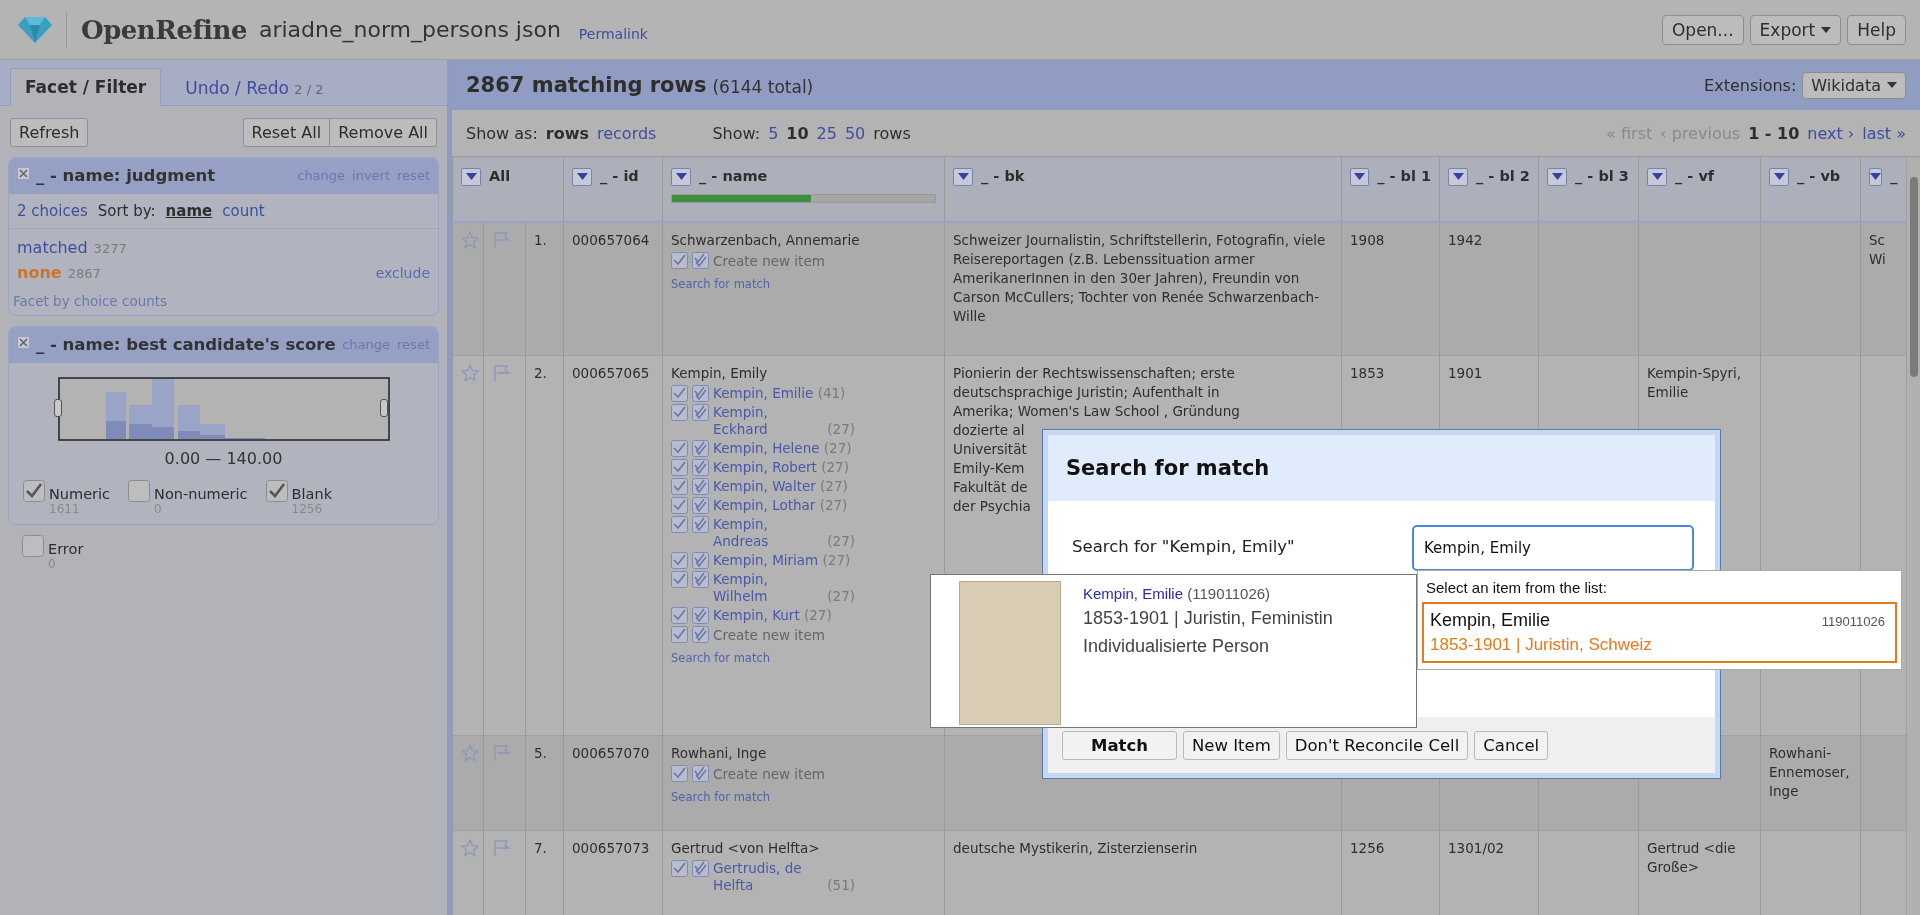 The width and height of the screenshot is (1920, 915). Describe the element at coordinates (1119, 745) in the screenshot. I see `dialog-button: Match` at that location.